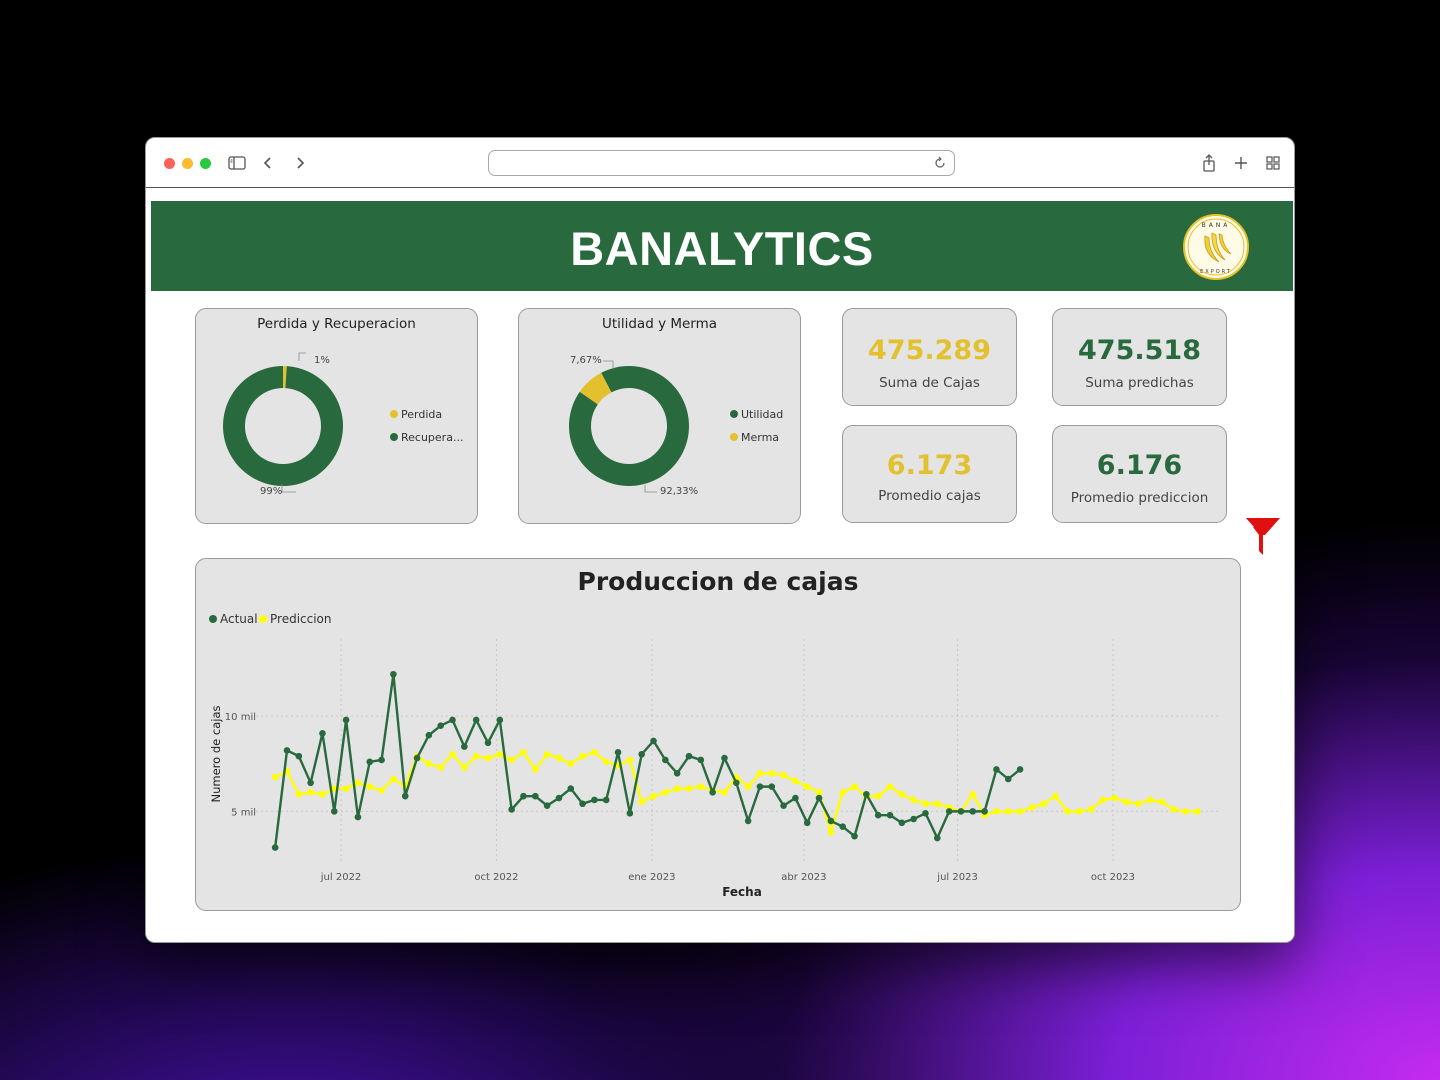 The image size is (1440, 1080). I want to click on legend-item-merma: Merma, so click(754, 437).